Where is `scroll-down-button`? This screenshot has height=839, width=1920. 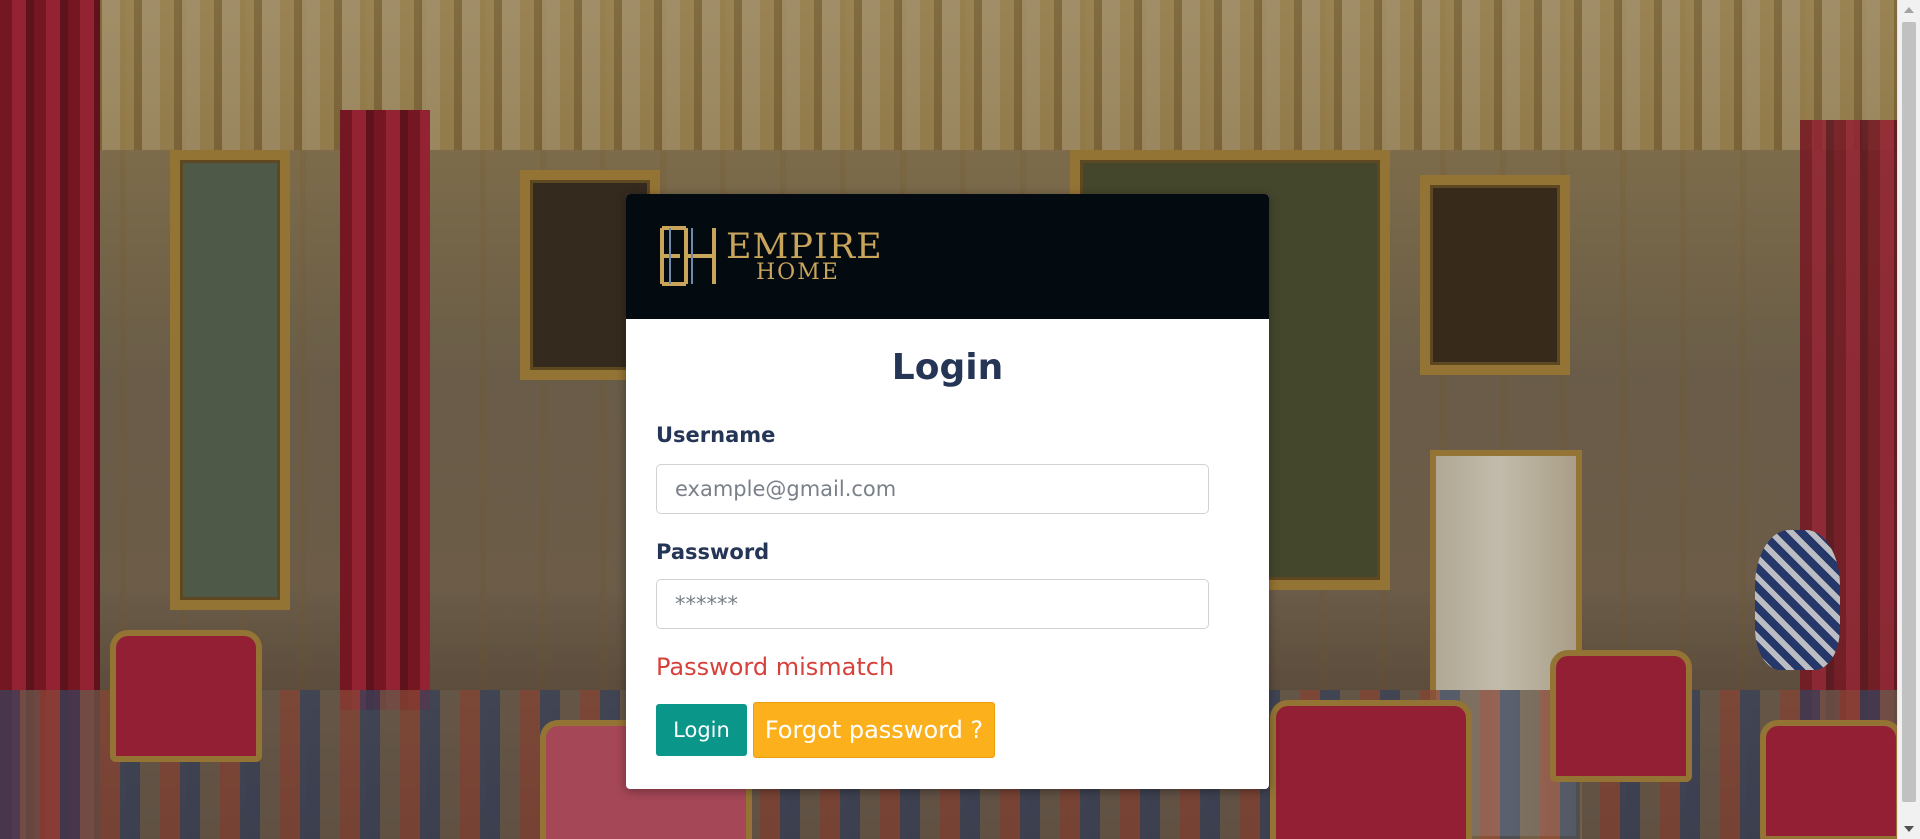 scroll-down-button is located at coordinates (1909, 829).